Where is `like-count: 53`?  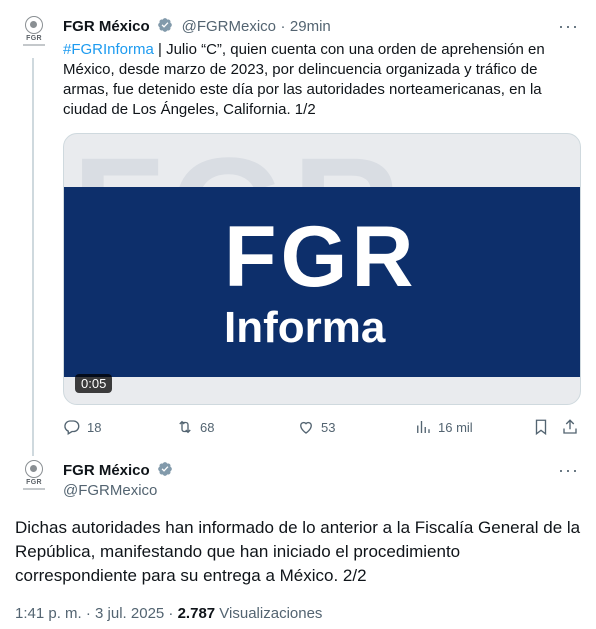 like-count: 53 is located at coordinates (328, 427).